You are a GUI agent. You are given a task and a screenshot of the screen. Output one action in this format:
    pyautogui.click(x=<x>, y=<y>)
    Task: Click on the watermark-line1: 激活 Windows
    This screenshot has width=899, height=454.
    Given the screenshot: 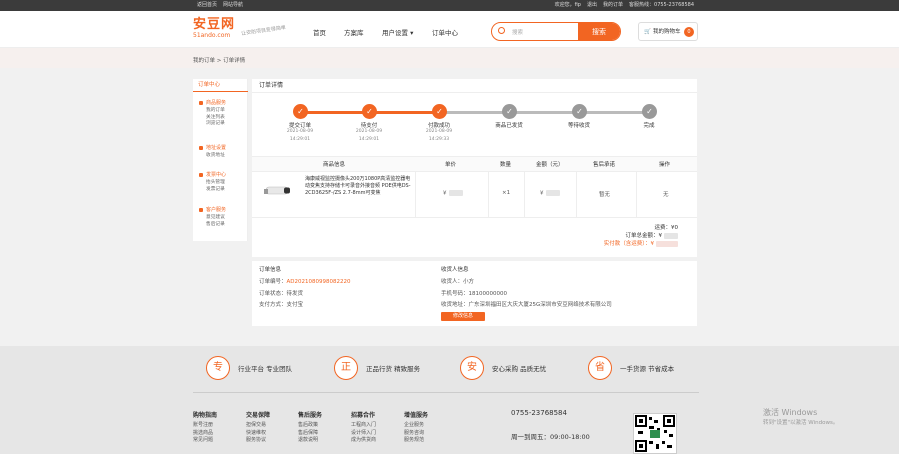 What is the action you would take?
    pyautogui.click(x=790, y=412)
    